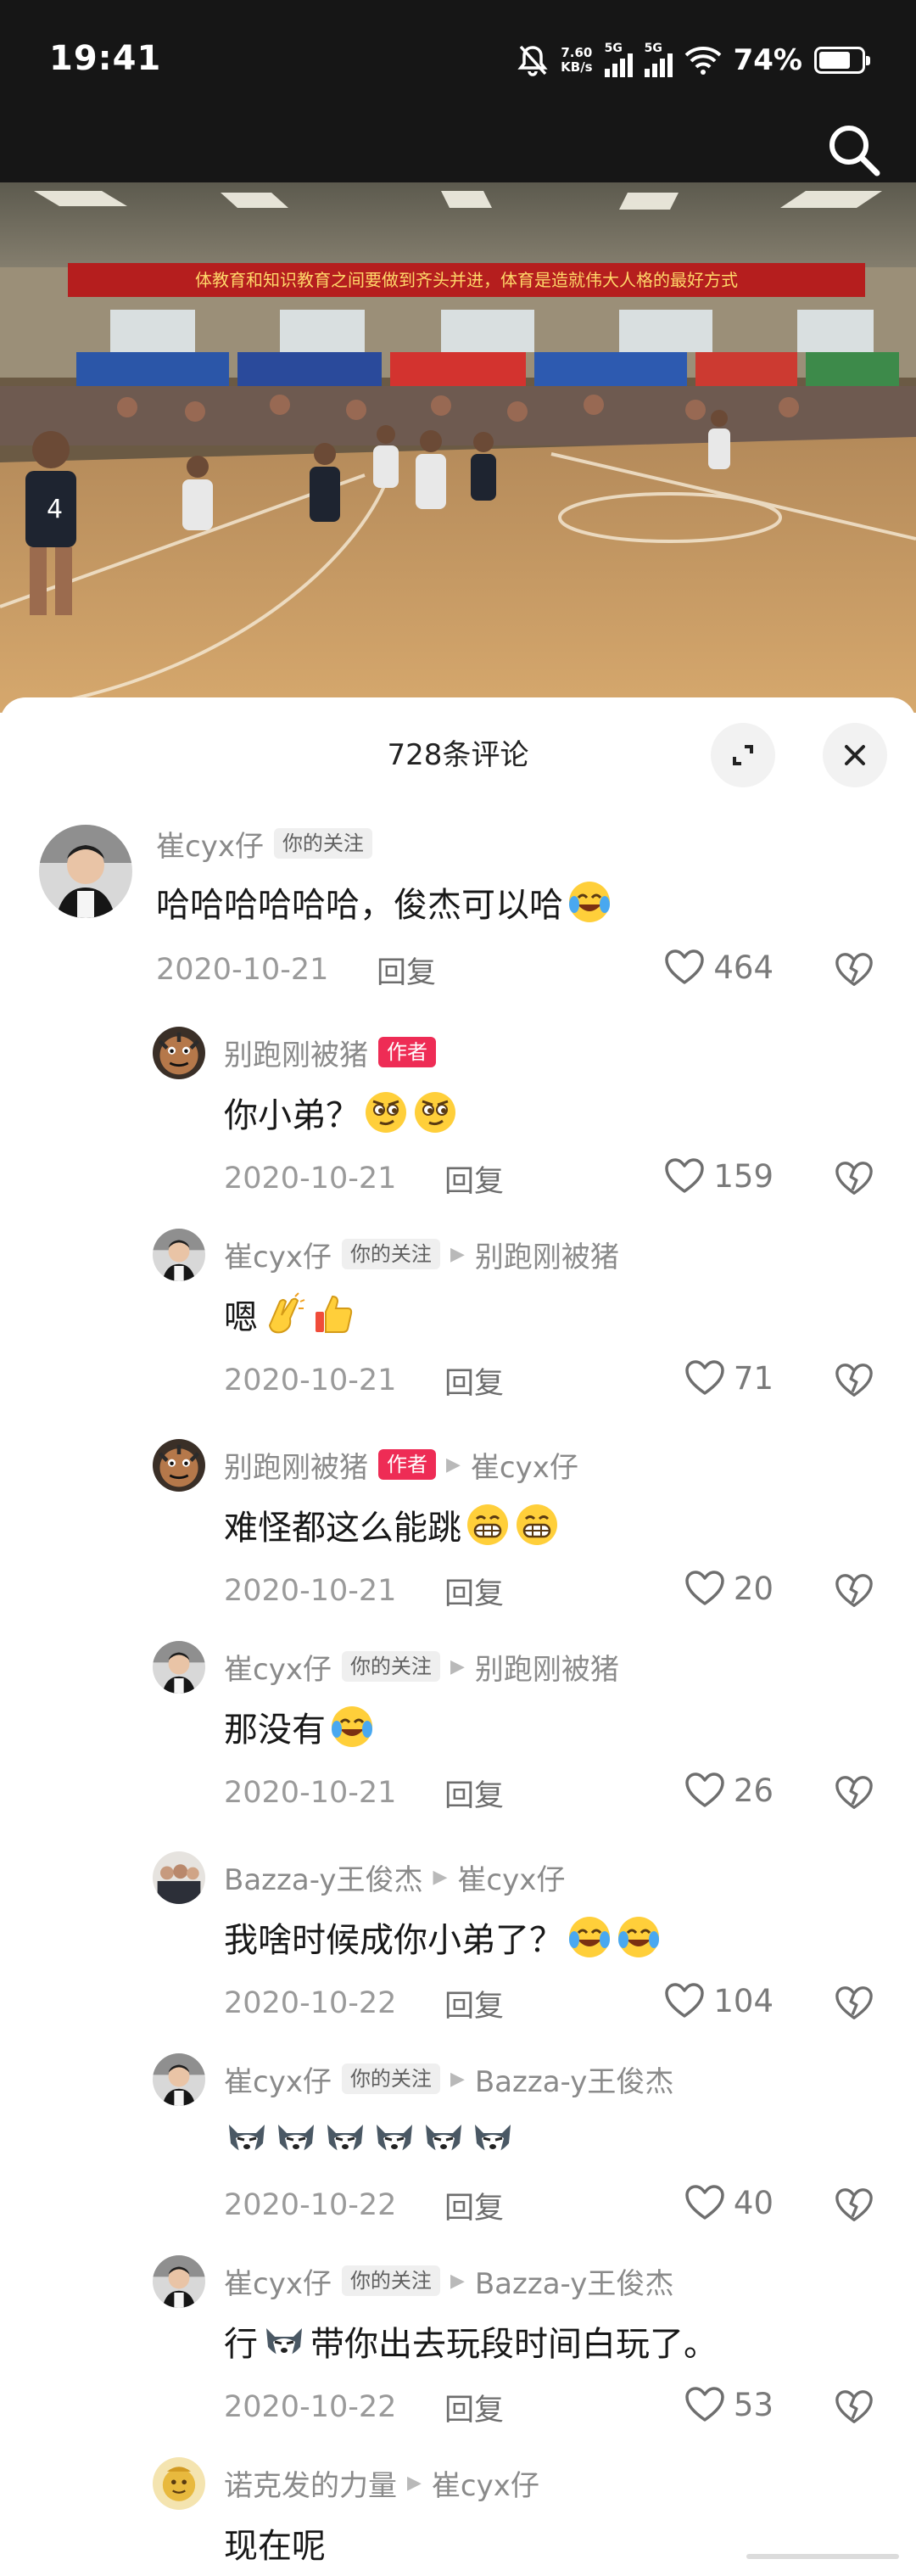  What do you see at coordinates (822, 2557) in the screenshot?
I see `home-indicator` at bounding box center [822, 2557].